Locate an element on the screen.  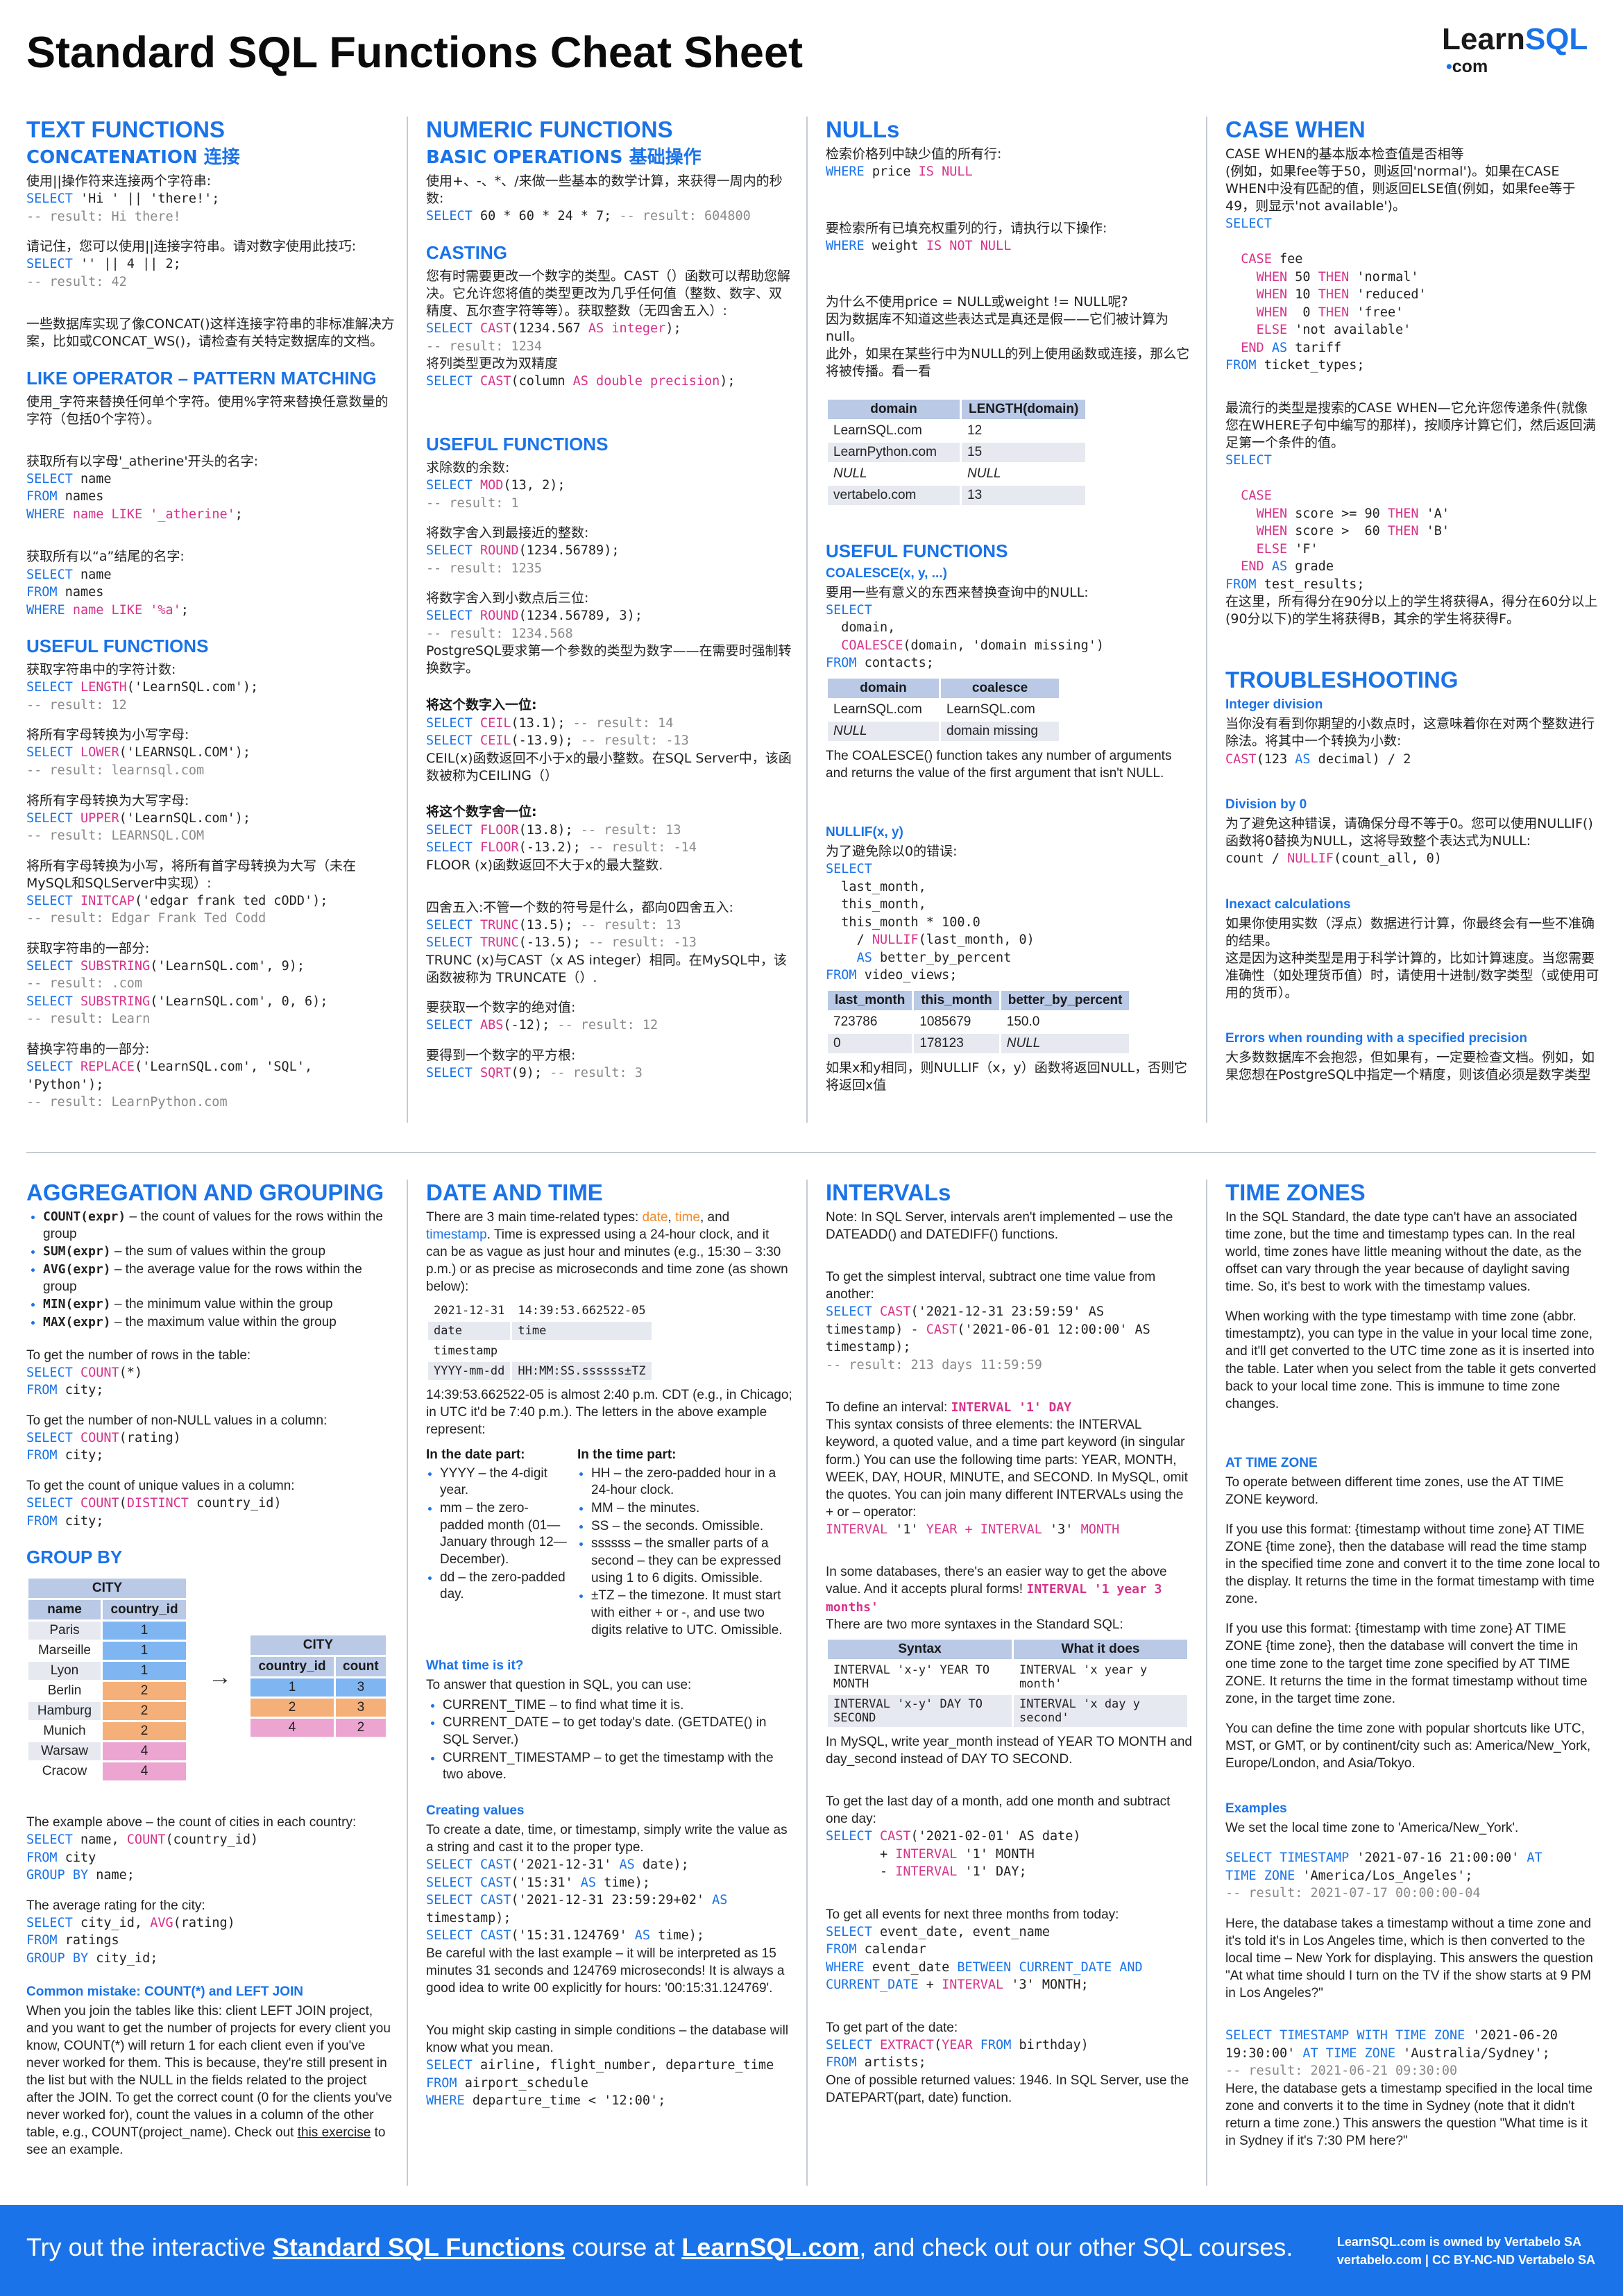
table-row: date time is located at coordinates (540, 1331).